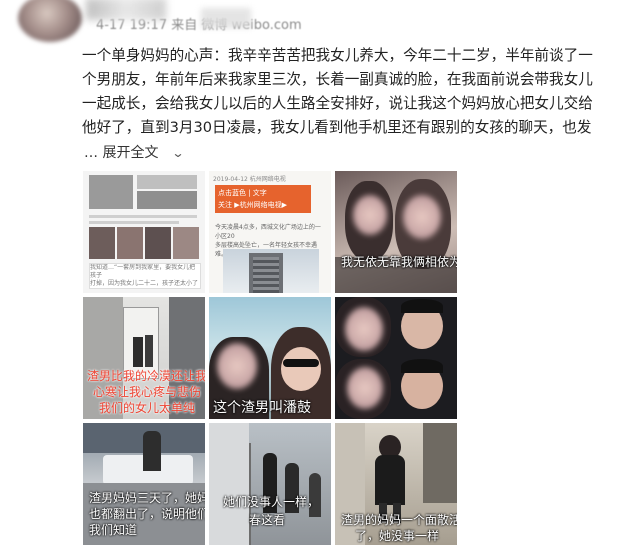 Image resolution: width=618 pixels, height=545 pixels. Describe the element at coordinates (144, 232) in the screenshot. I see `post-image-1: 我知道…“一套房到我家里，要我女儿把孩子 打掉，因为我女儿二十二，孩子还太小了` at that location.